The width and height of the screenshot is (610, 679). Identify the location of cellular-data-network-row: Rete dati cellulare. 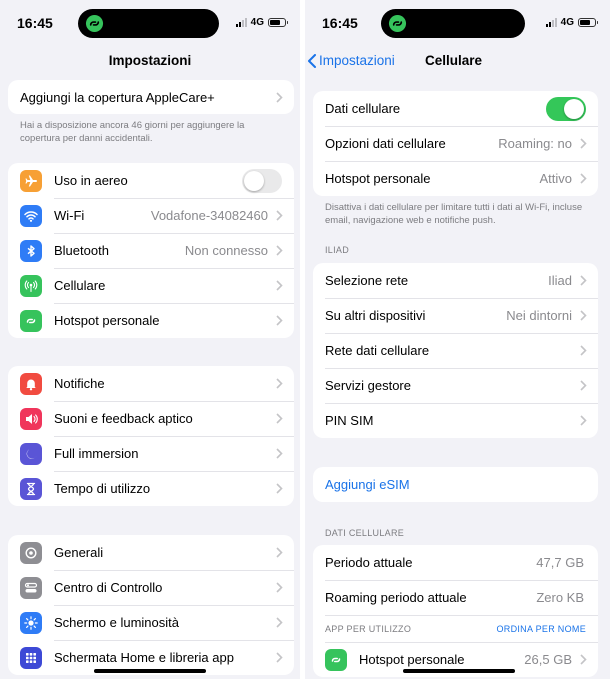
(455, 350).